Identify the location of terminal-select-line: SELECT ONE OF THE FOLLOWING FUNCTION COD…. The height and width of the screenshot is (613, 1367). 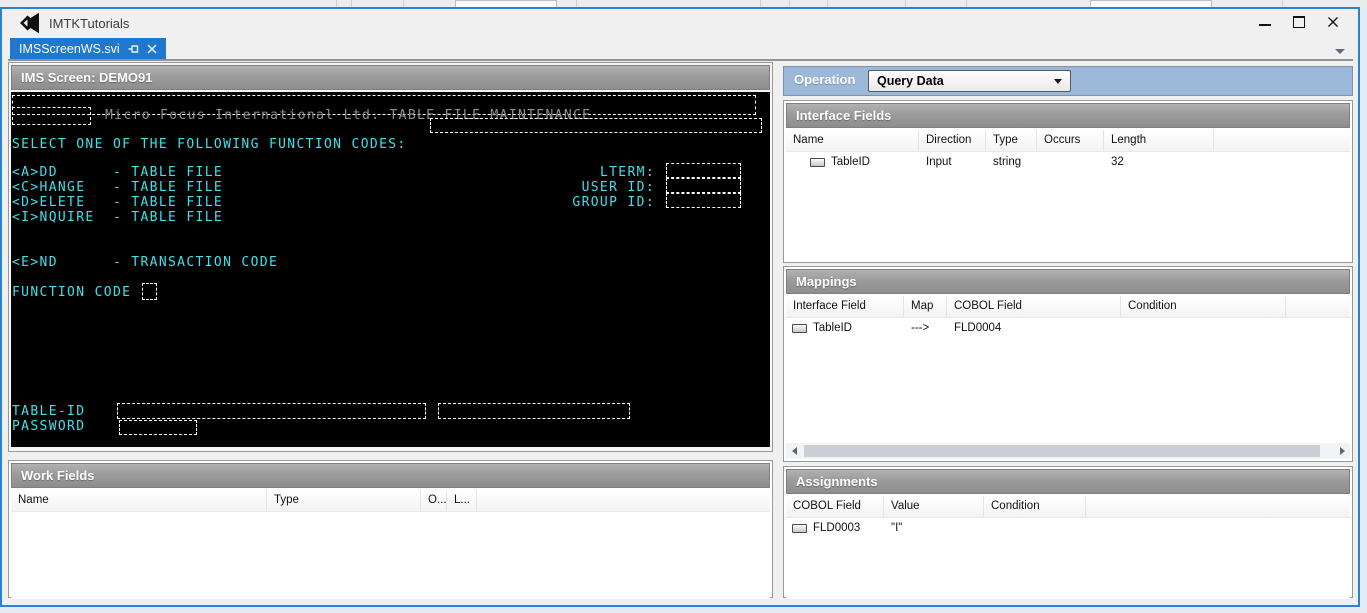
(209, 144).